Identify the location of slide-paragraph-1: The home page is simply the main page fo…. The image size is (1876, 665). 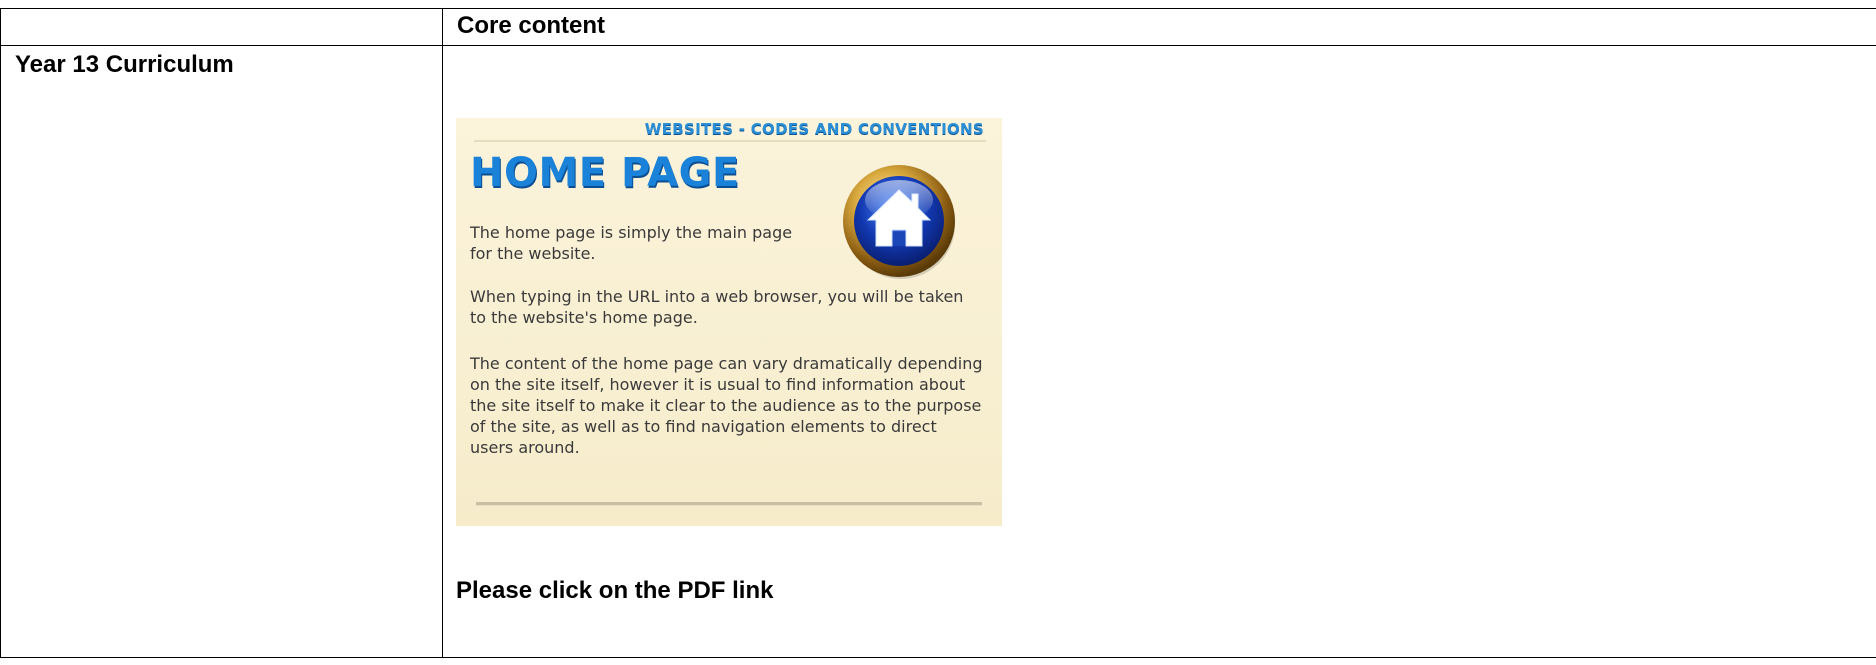
(631, 243).